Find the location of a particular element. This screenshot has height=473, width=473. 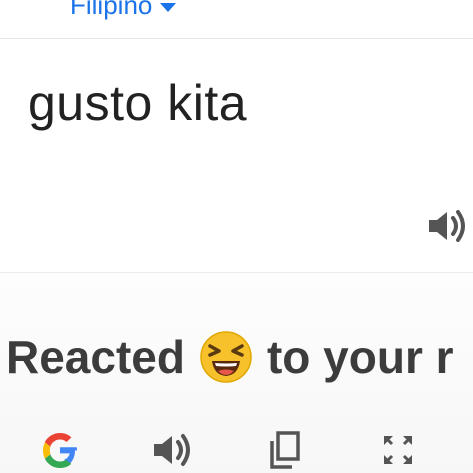

fullscreen-button is located at coordinates (398, 450).